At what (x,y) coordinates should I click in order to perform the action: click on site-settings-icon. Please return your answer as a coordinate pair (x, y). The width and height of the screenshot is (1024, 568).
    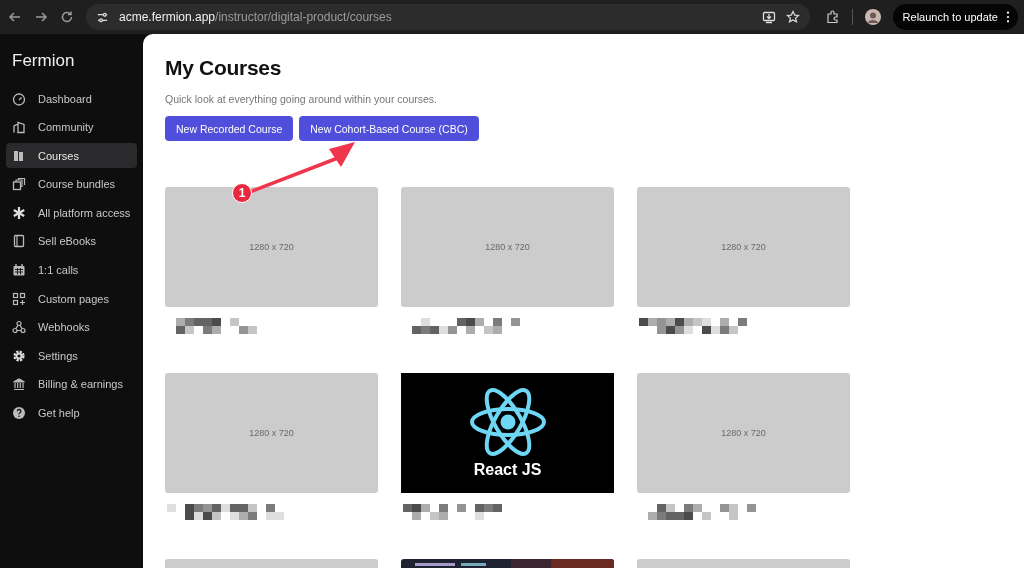
    Looking at the image, I should click on (102, 17).